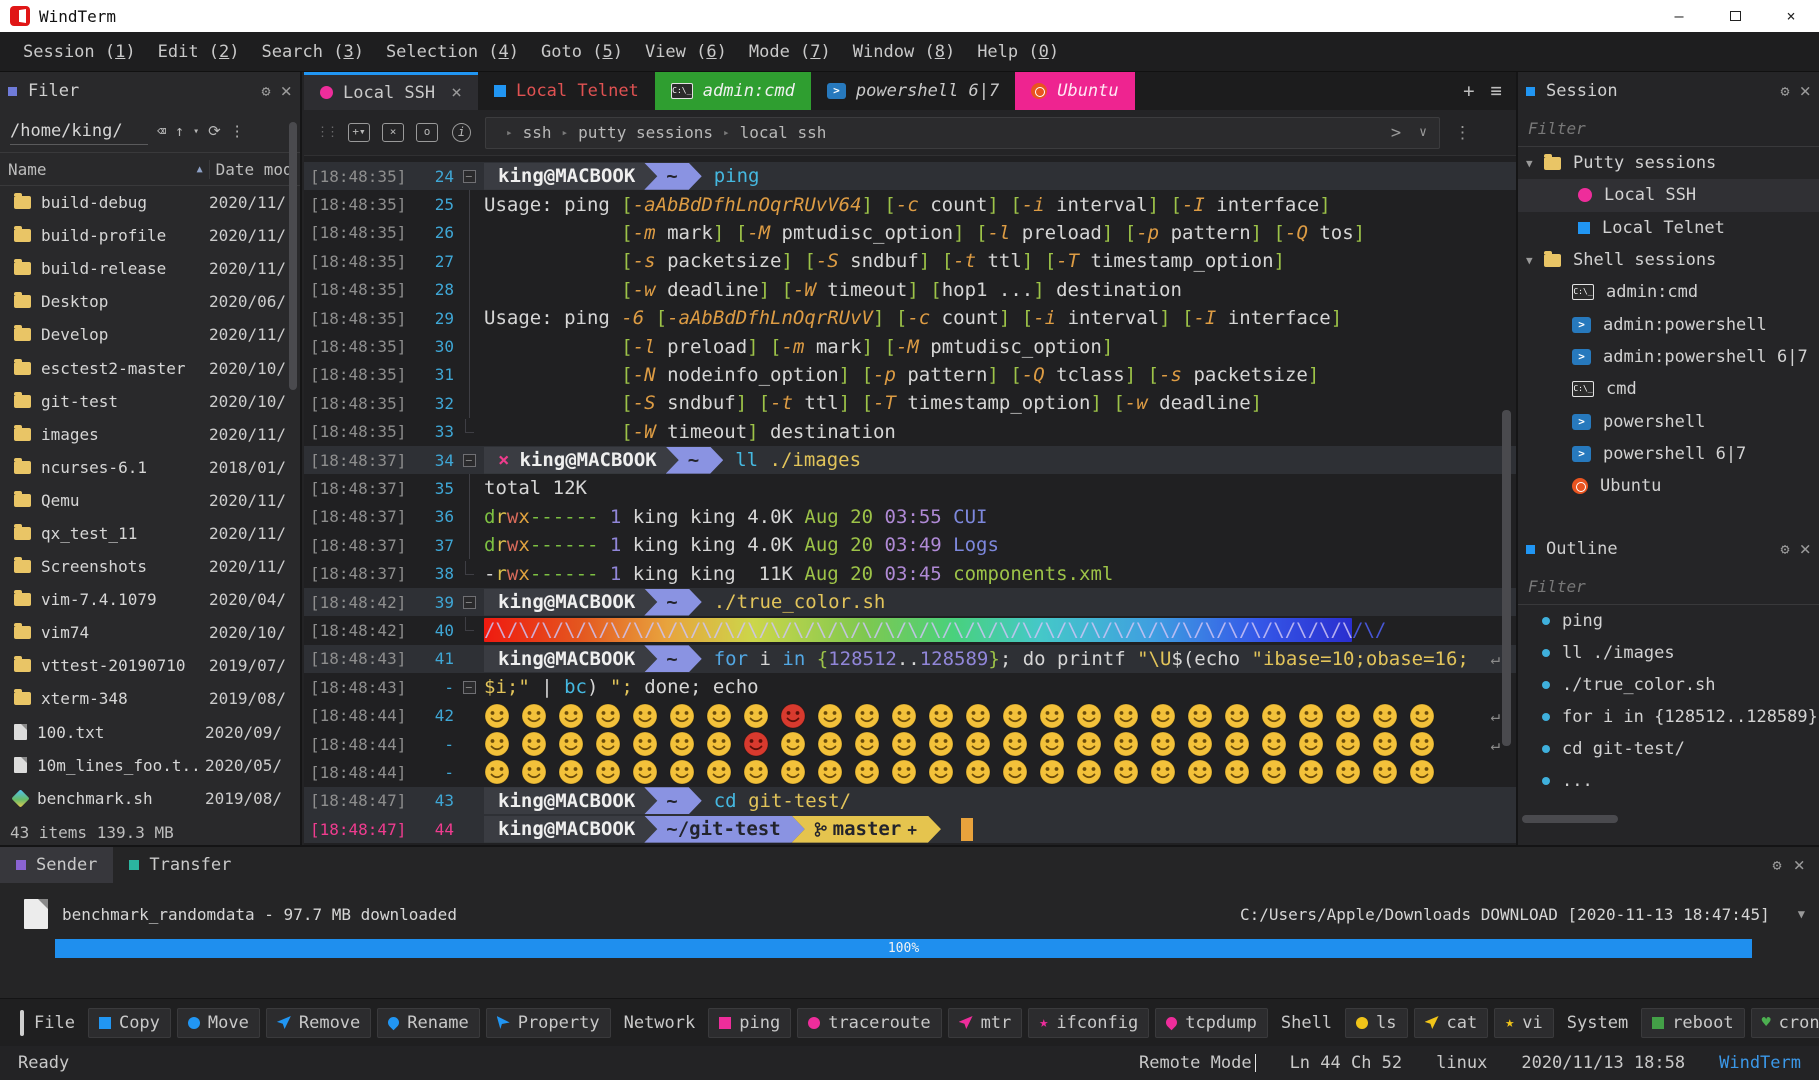 This screenshot has width=1819, height=1080. What do you see at coordinates (431, 232) in the screenshot?
I see `line-number: 26` at bounding box center [431, 232].